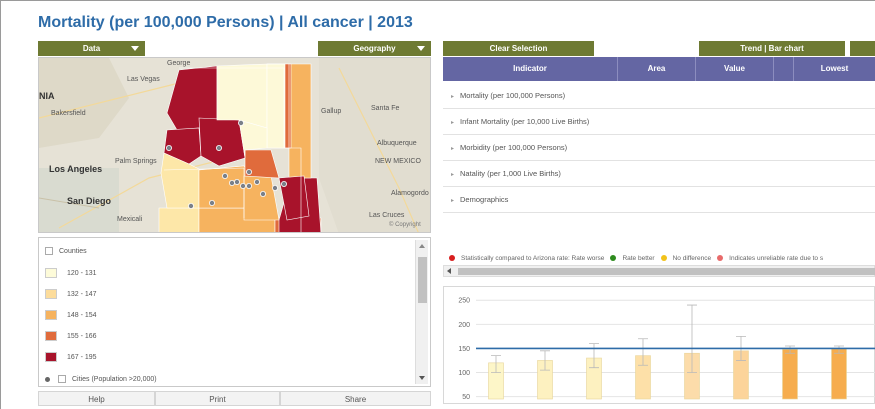  What do you see at coordinates (659, 174) in the screenshot?
I see `indicator-row: ▸ Natality (per 1,000 Live Births)` at bounding box center [659, 174].